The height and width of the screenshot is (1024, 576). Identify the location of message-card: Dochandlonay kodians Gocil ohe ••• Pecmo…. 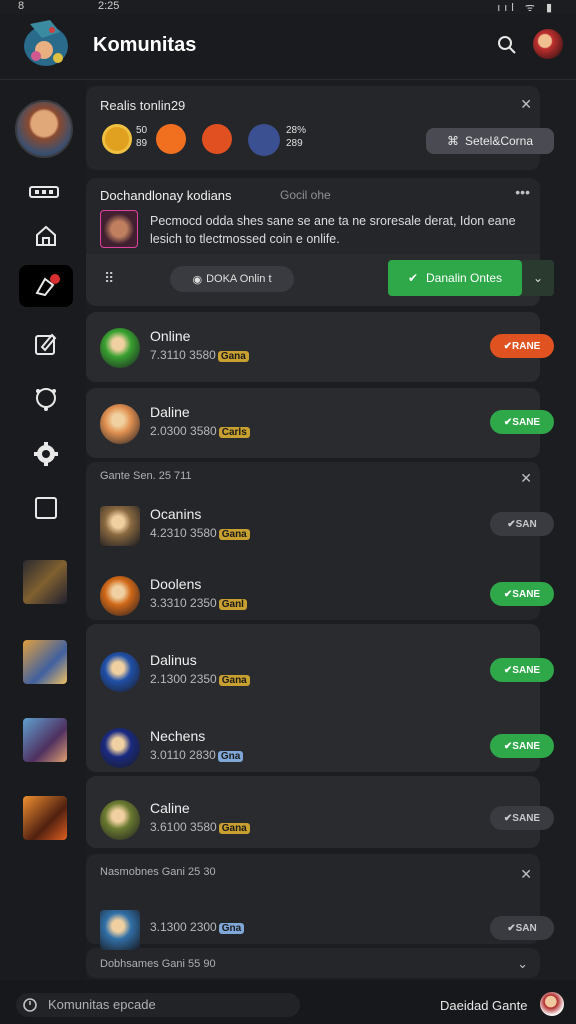
(320, 242).